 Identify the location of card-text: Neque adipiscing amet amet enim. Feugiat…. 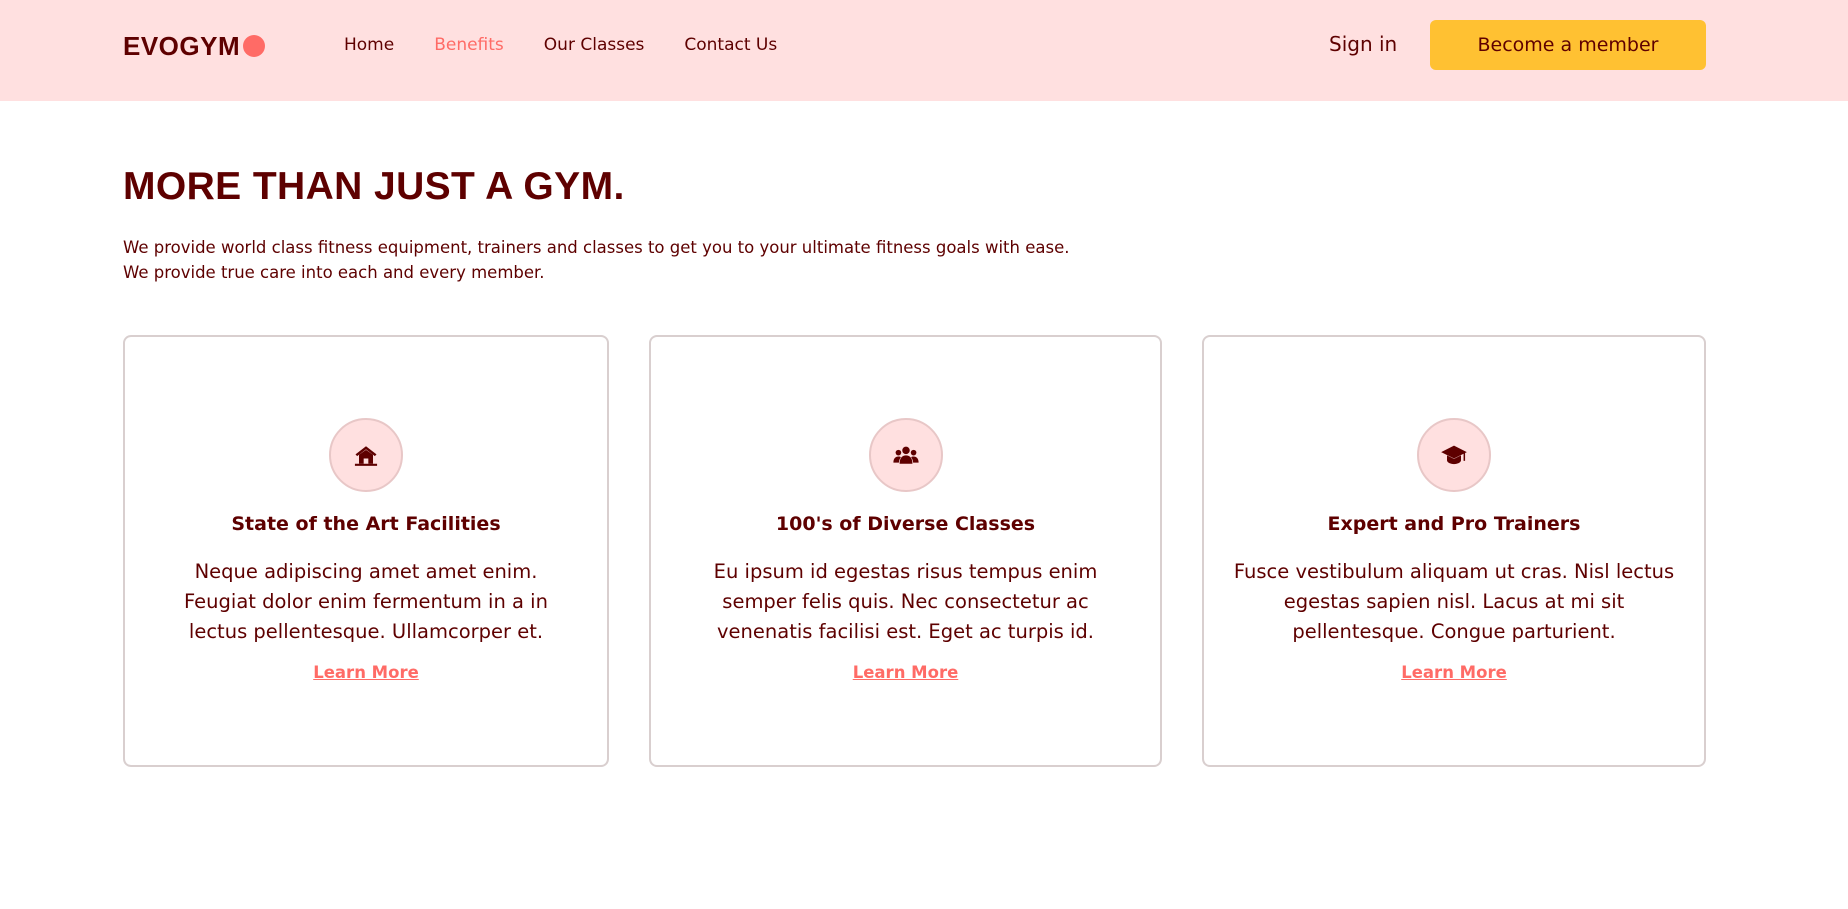
(366, 601).